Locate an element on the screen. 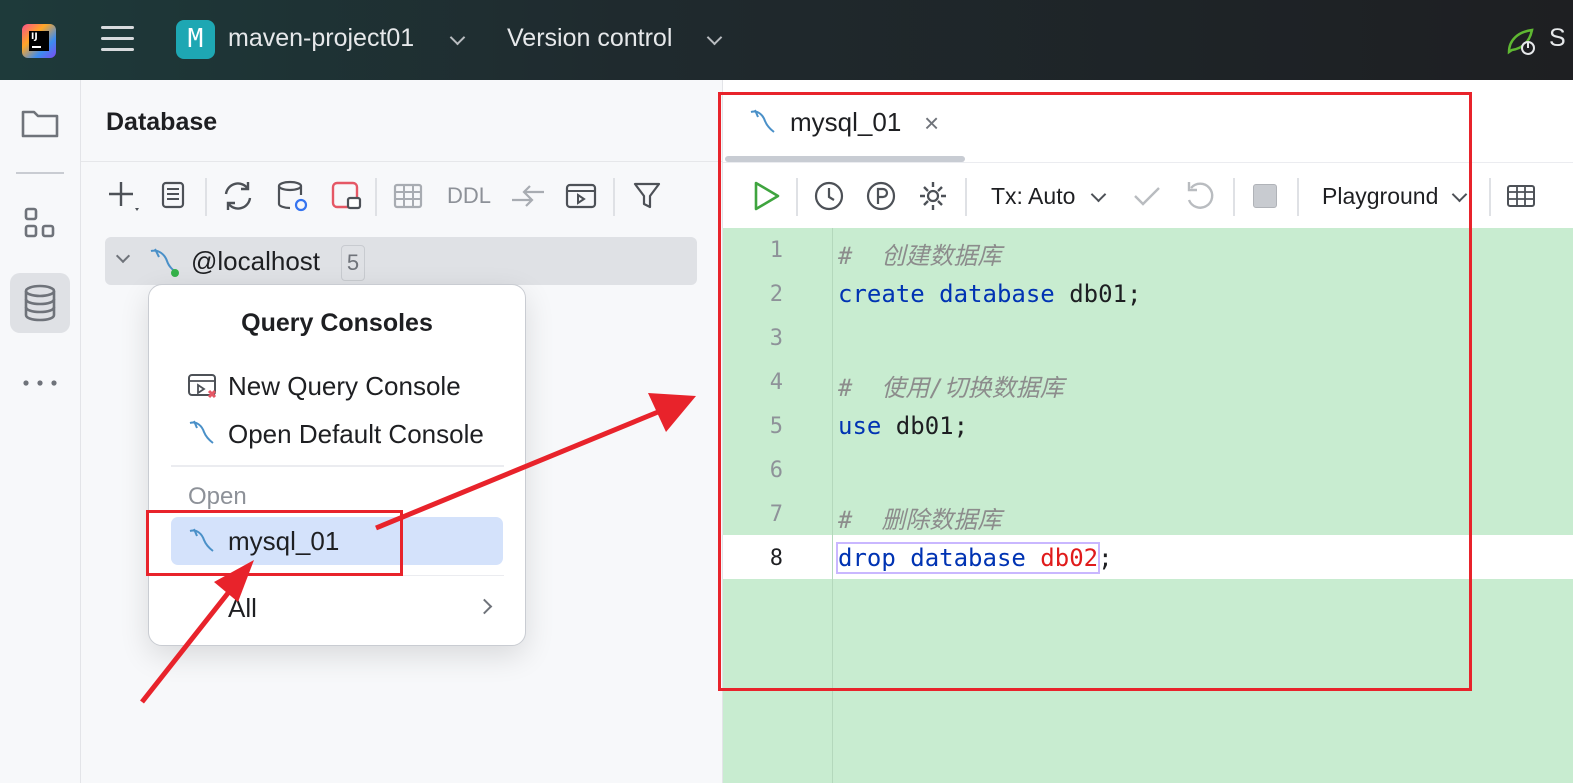 The image size is (1573, 783). annotation-arrows is located at coordinates (418, 548).